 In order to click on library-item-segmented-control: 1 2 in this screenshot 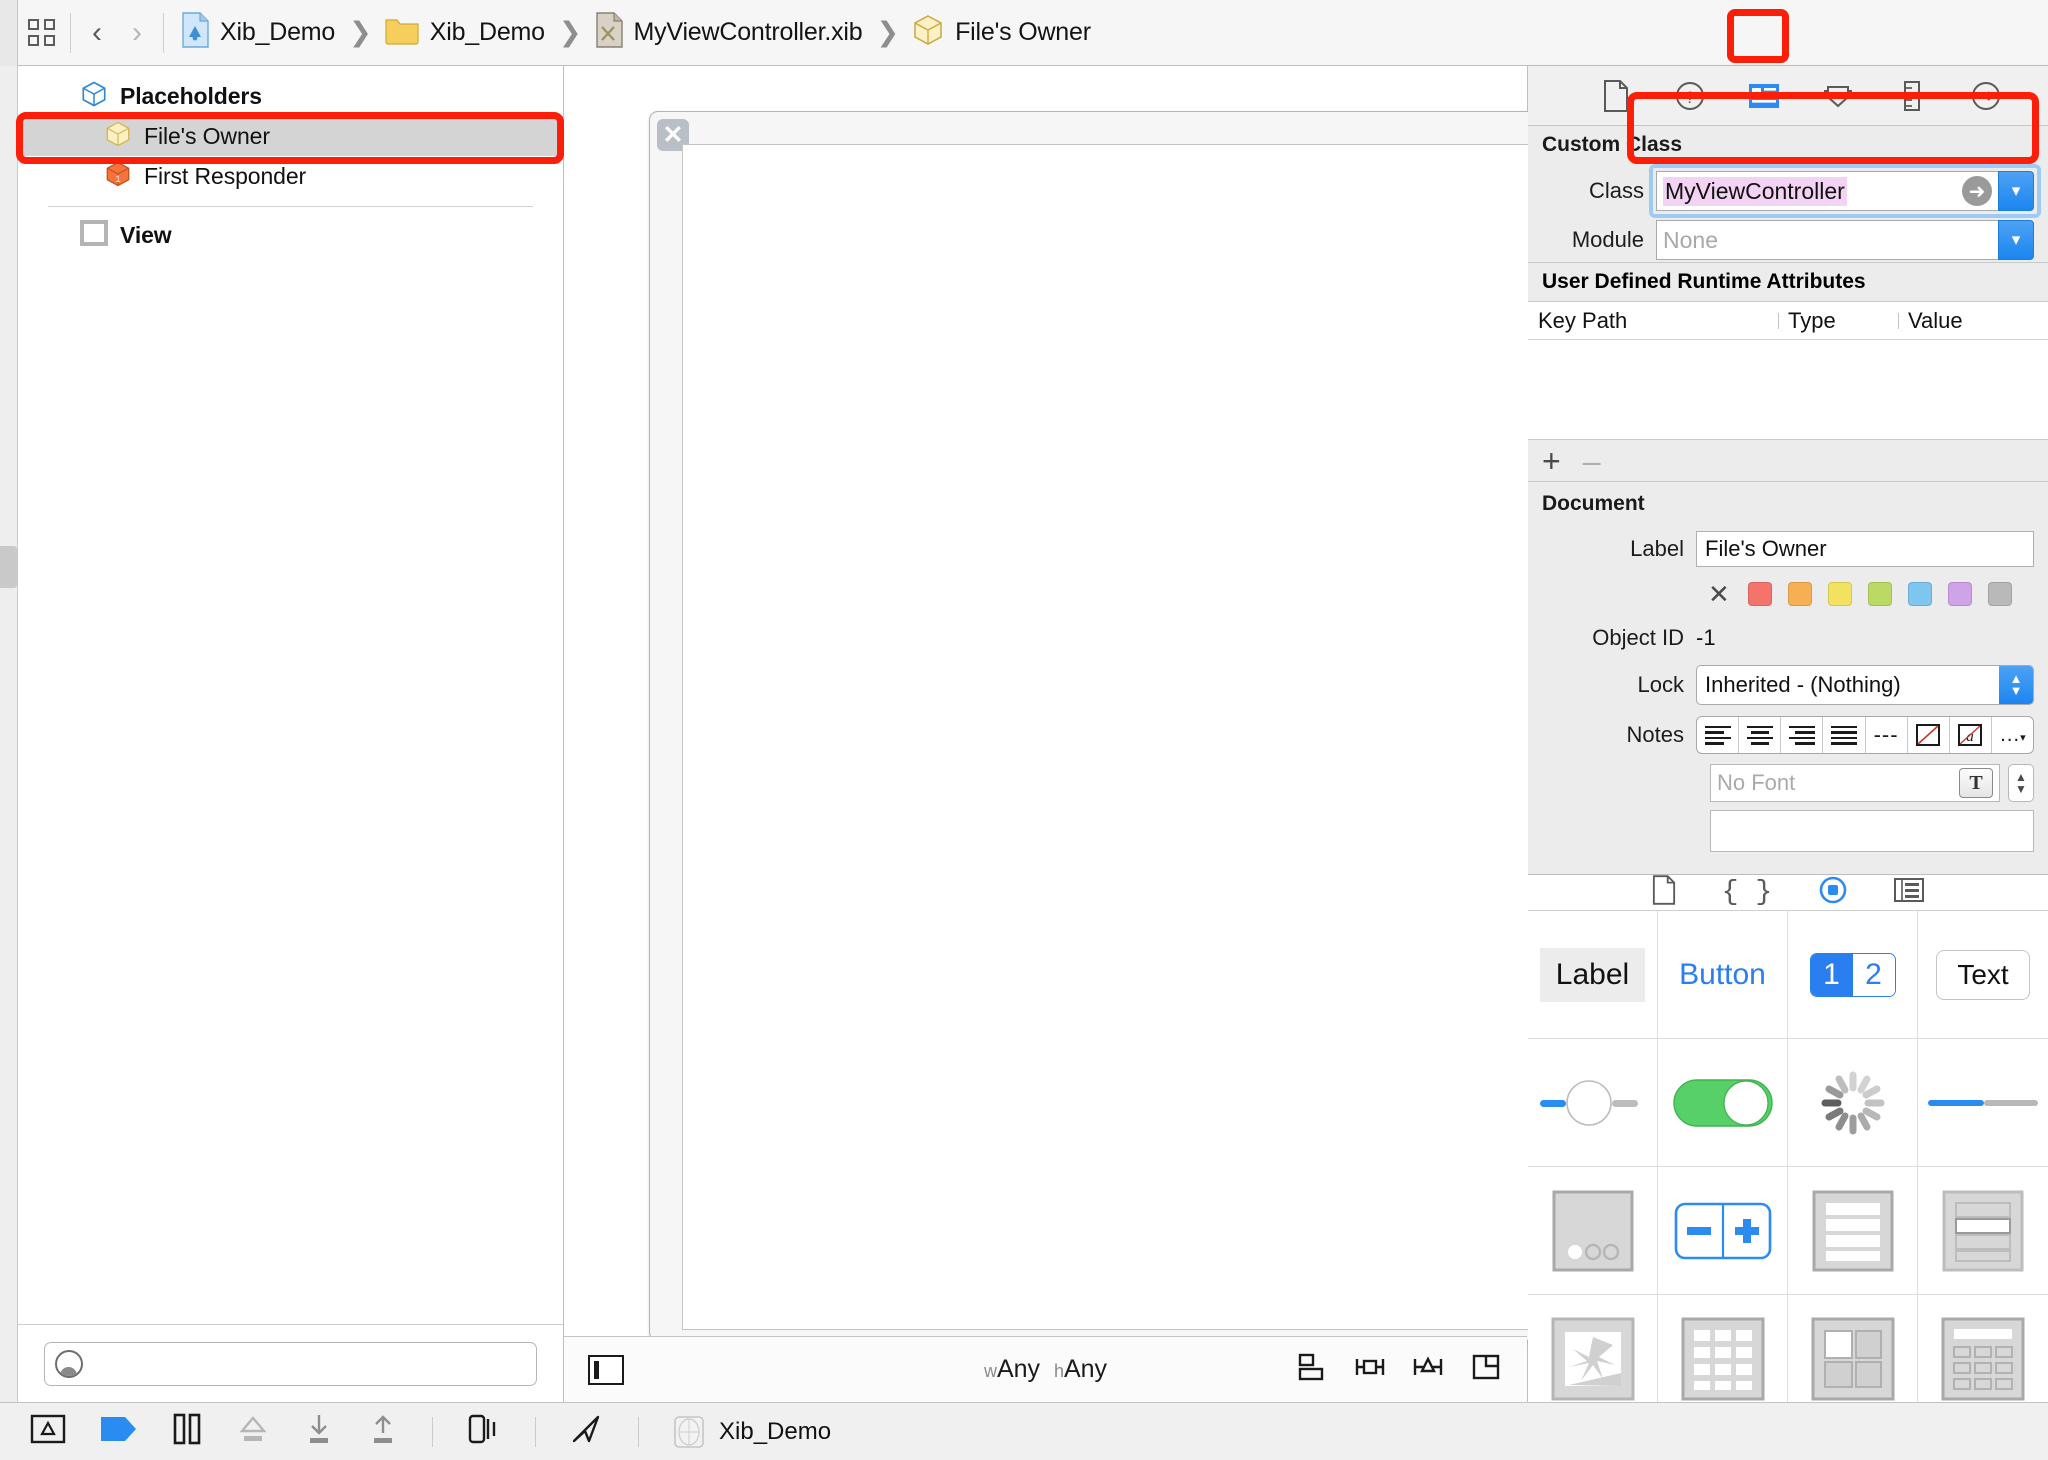, I will do `click(1853, 975)`.